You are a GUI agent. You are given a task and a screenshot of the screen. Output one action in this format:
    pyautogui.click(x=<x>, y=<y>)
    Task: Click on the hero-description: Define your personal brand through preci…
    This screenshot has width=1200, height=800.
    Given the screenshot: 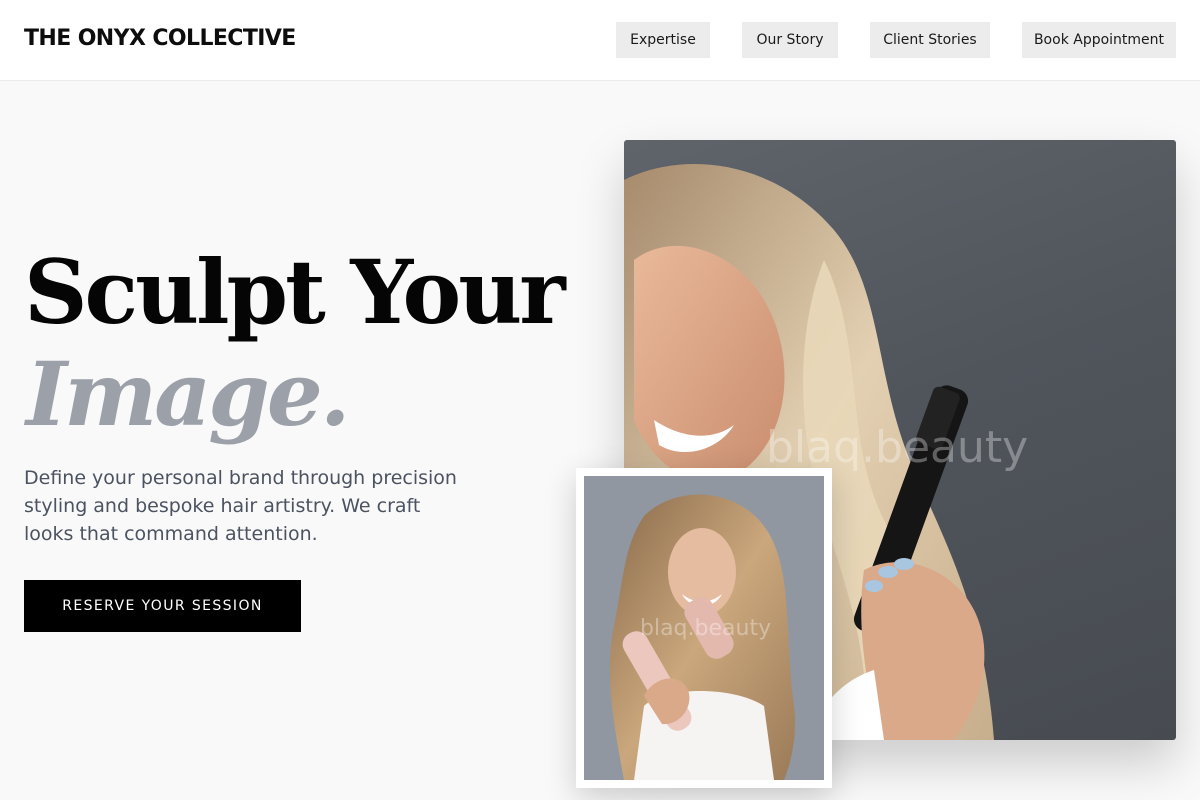 What is the action you would take?
    pyautogui.click(x=240, y=506)
    